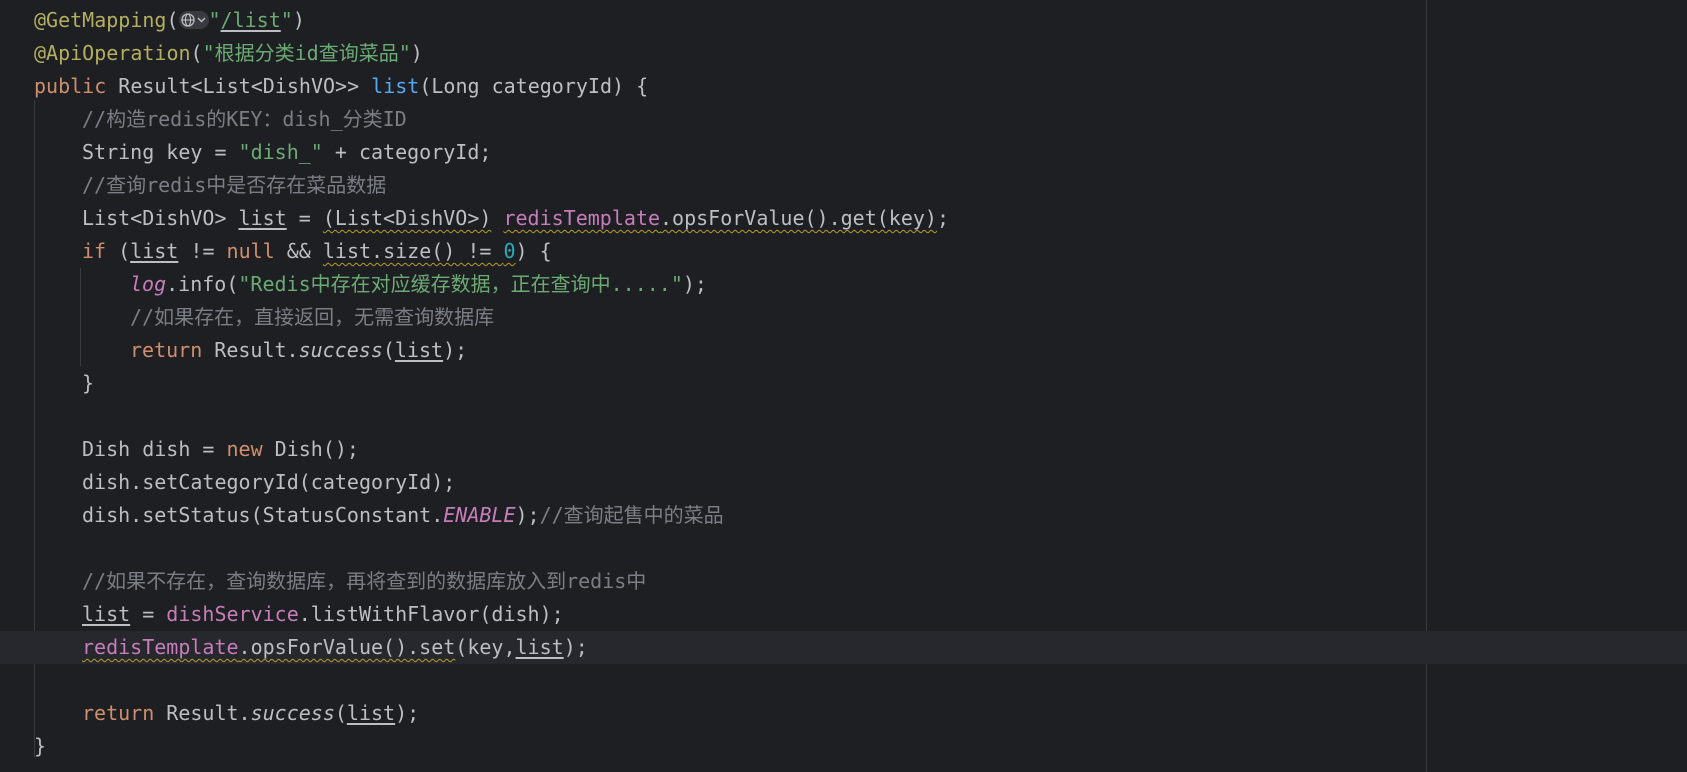  What do you see at coordinates (713, 614) in the screenshot?
I see `code-line: list = dishService.listWithFlavor(dish);` at bounding box center [713, 614].